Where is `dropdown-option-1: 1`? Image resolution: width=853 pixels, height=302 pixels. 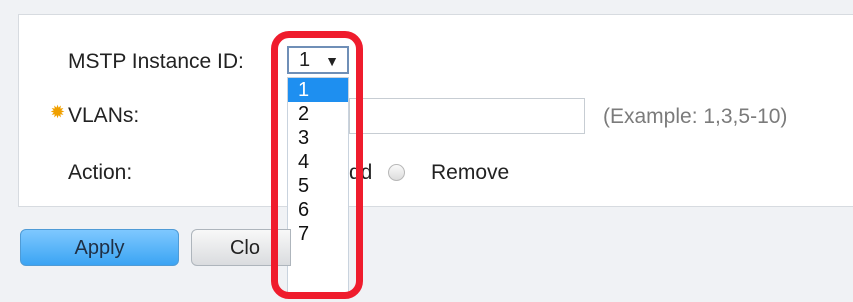 dropdown-option-1: 1 is located at coordinates (318, 90).